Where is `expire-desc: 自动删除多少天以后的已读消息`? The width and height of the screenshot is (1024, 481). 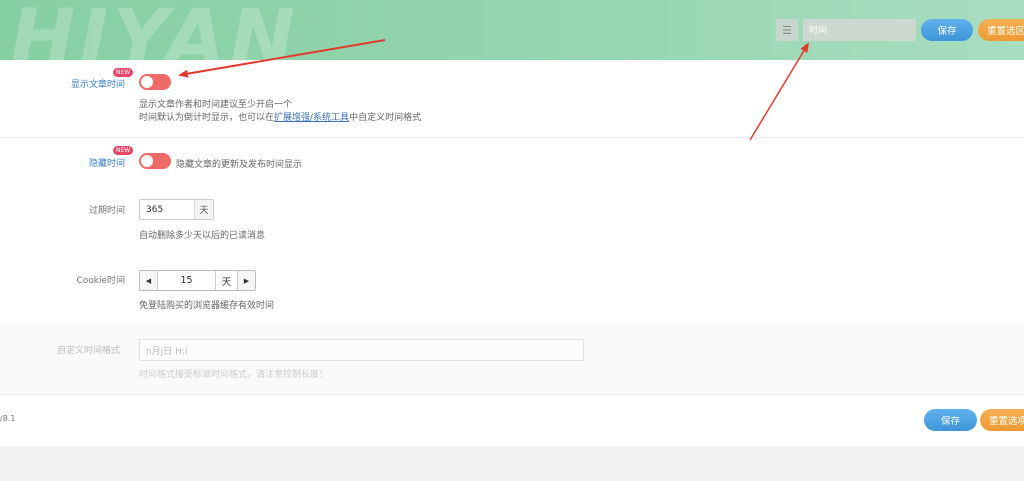 expire-desc: 自动删除多少天以后的已读消息 is located at coordinates (202, 236).